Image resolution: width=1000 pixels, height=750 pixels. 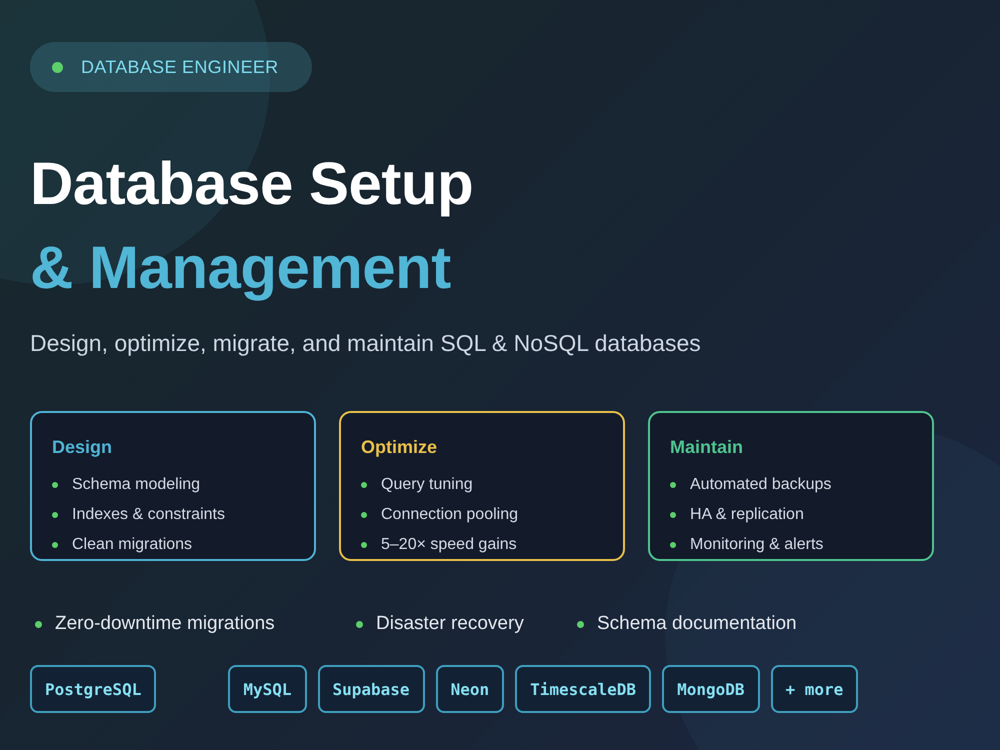 I want to click on list-item: Automated backups, so click(x=761, y=485).